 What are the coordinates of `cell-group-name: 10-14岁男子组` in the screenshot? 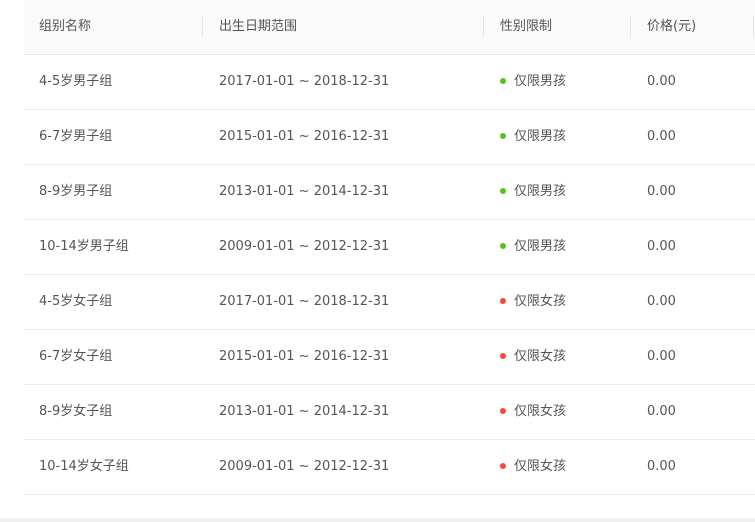 It's located at (84, 246).